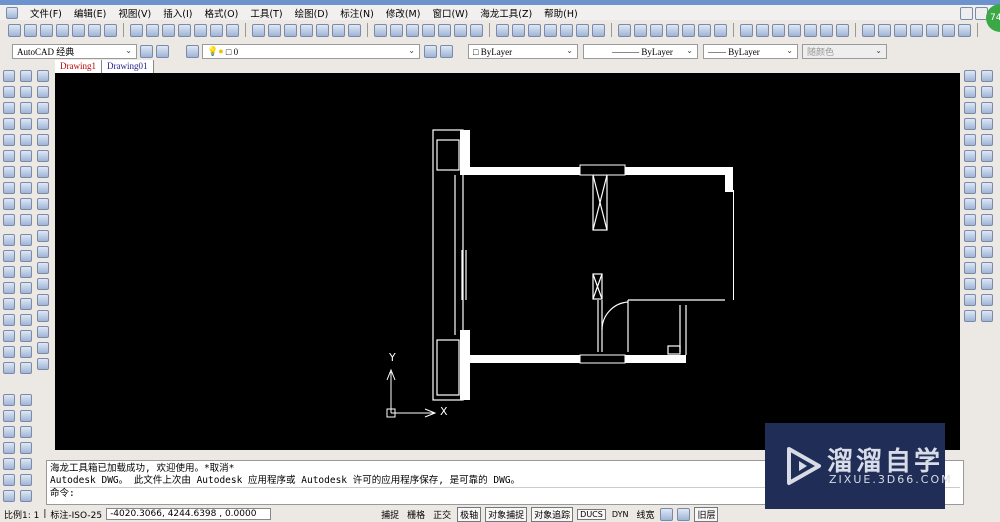  What do you see at coordinates (442, 514) in the screenshot?
I see `ortho-toggle: 正交` at bounding box center [442, 514].